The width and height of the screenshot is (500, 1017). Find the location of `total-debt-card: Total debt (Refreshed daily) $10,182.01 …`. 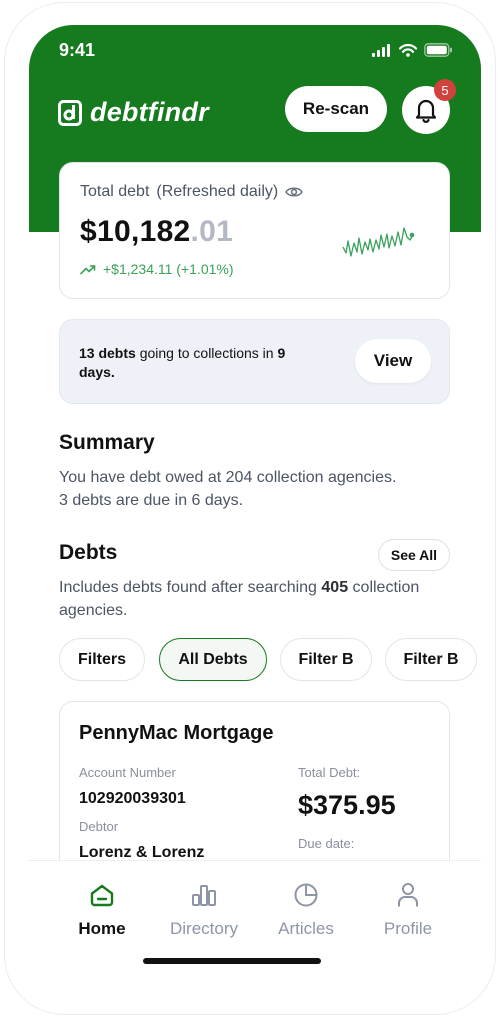

total-debt-card: Total debt (Refreshed daily) $10,182.01 … is located at coordinates (254, 230).